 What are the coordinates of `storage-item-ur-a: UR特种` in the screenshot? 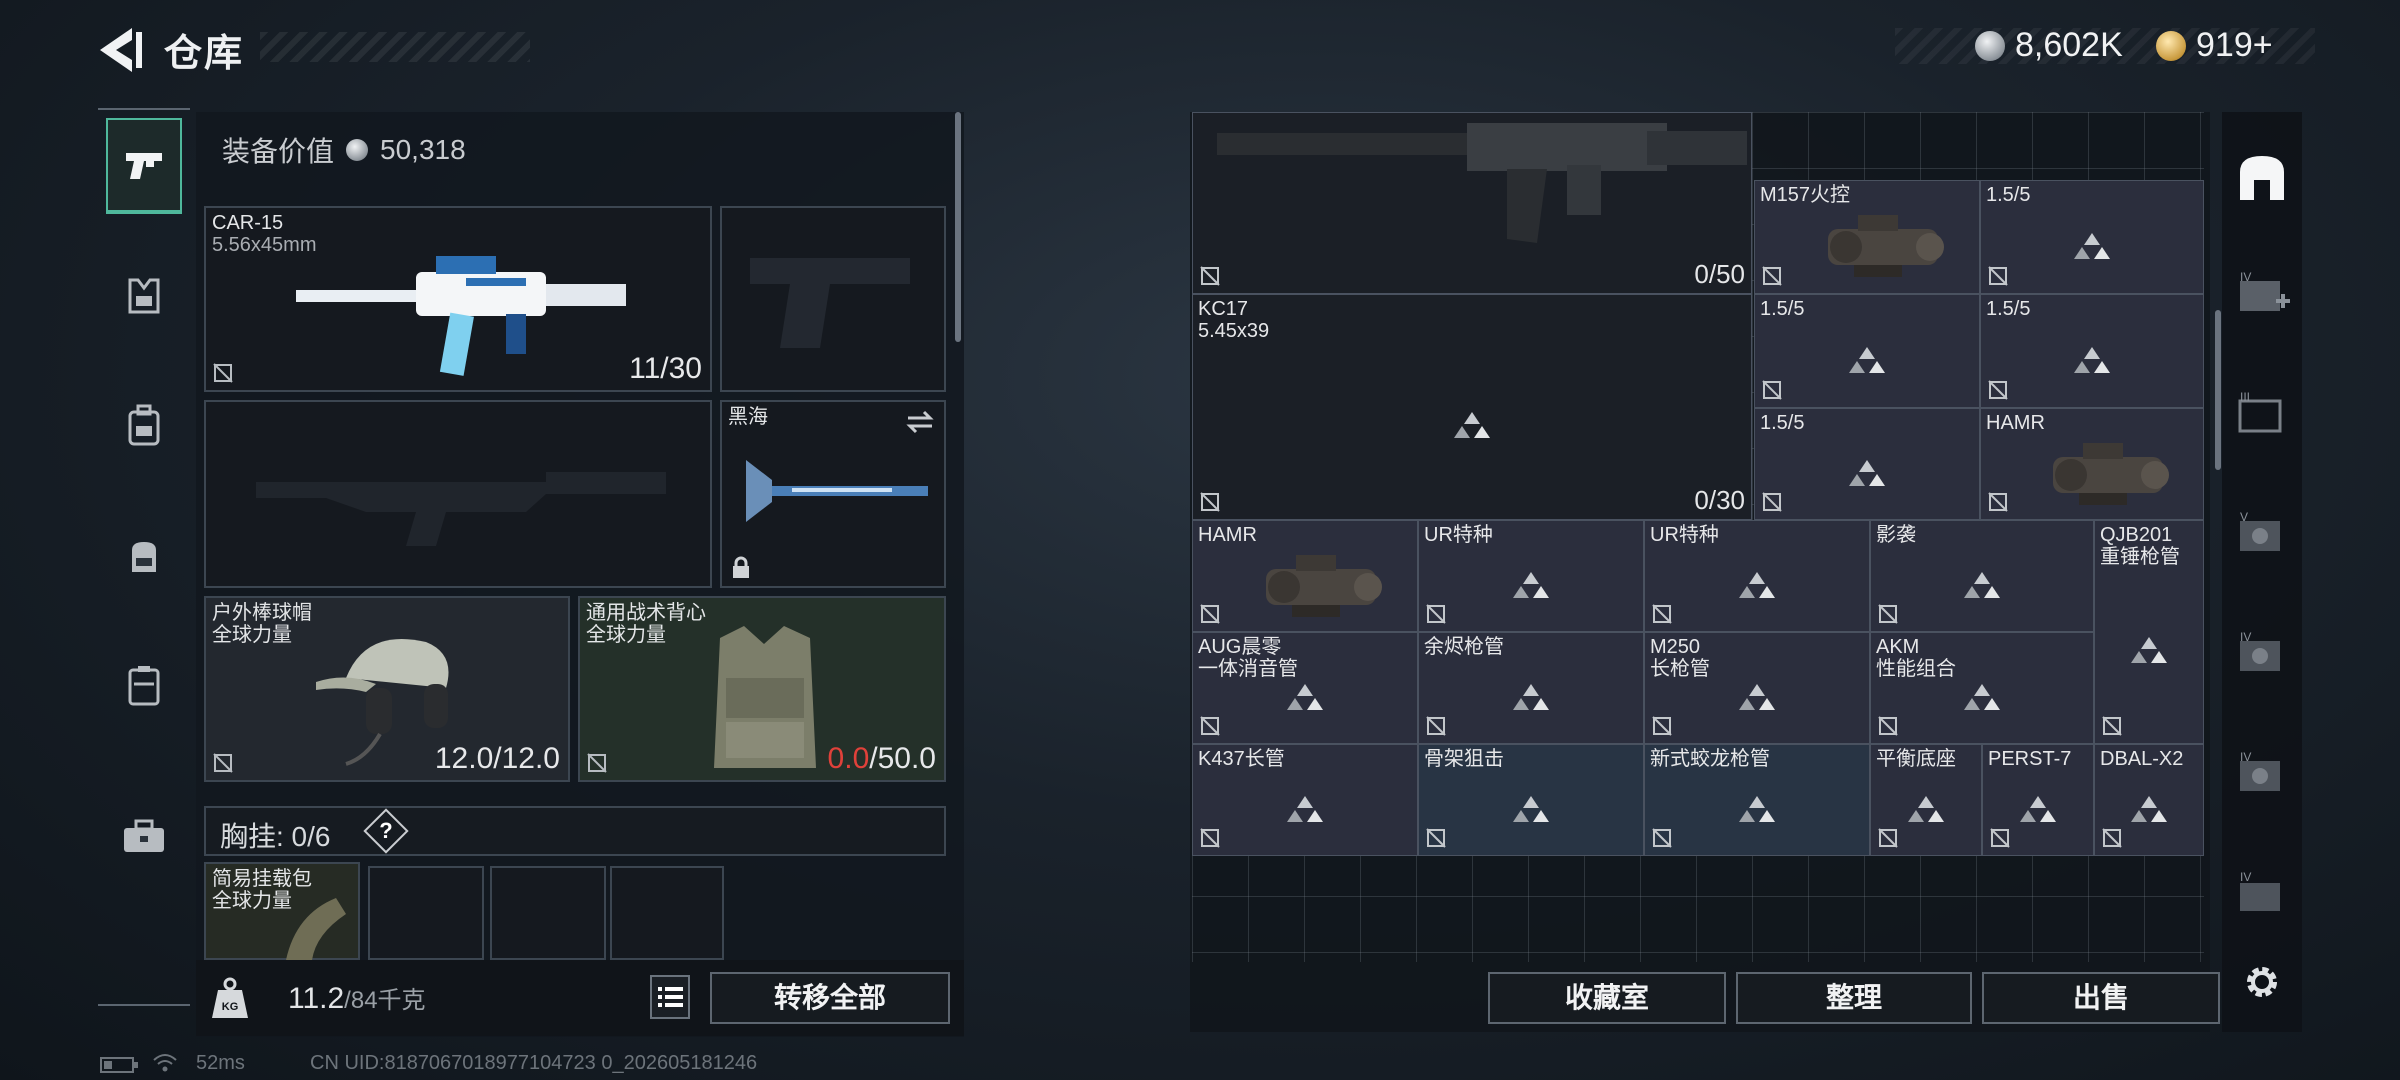 It's located at (1531, 576).